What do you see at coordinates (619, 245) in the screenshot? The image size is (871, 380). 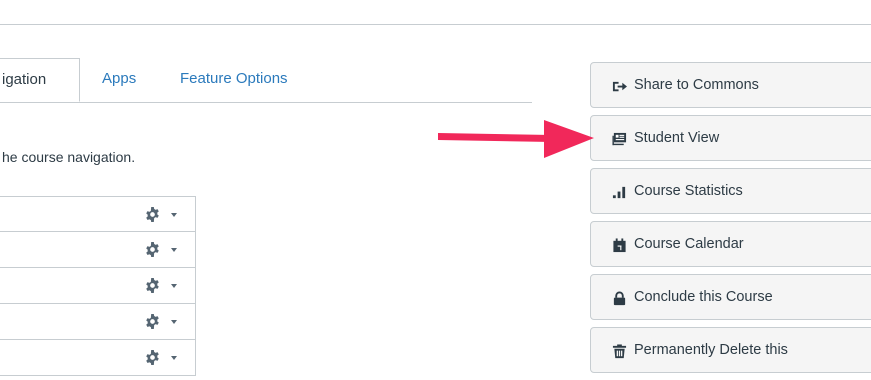 I see `calendar-icon` at bounding box center [619, 245].